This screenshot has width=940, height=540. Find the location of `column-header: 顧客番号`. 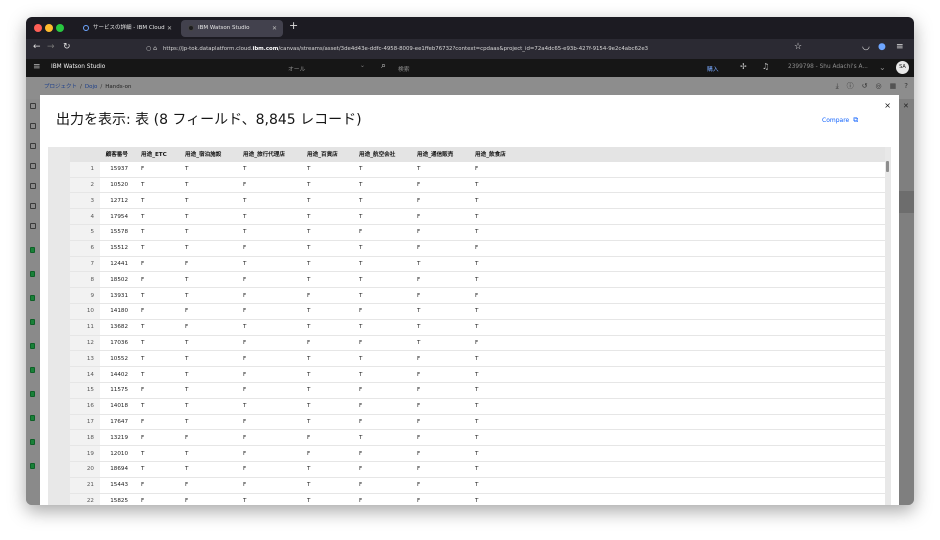

column-header: 顧客番号 is located at coordinates (119, 154).